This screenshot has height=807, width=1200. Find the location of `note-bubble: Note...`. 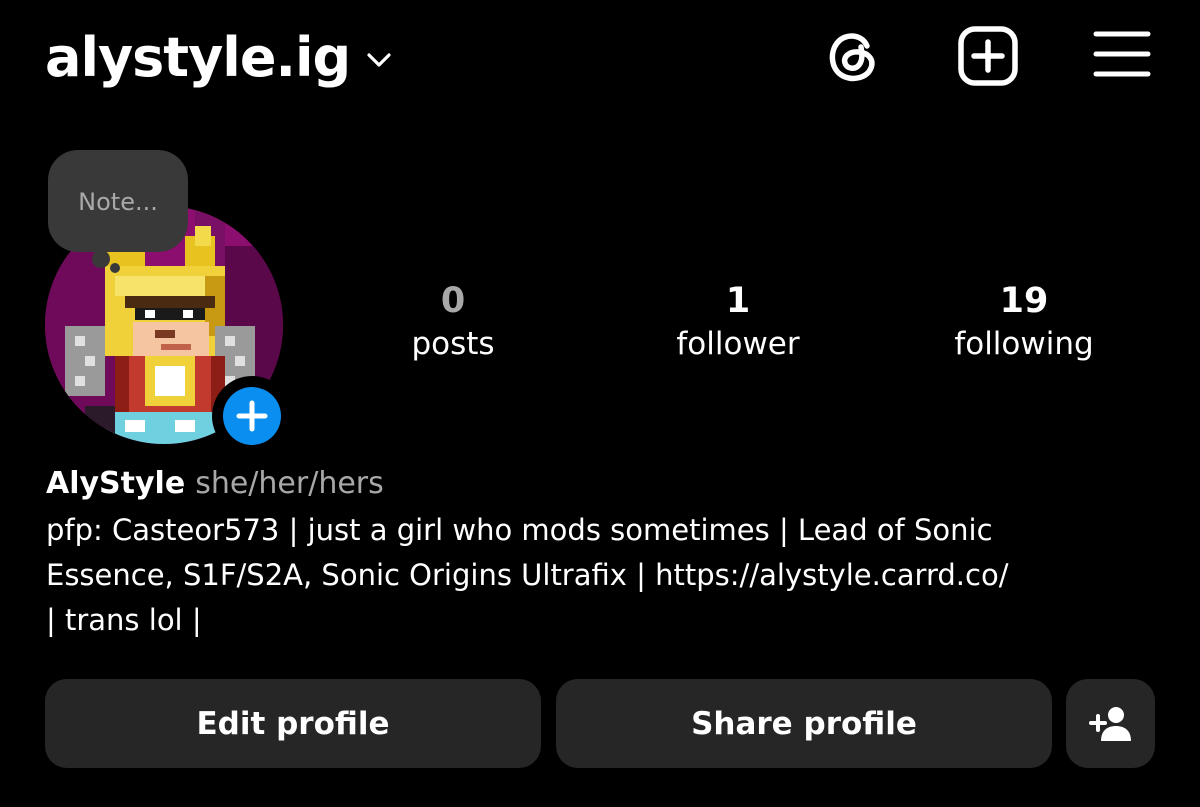

note-bubble: Note... is located at coordinates (118, 201).